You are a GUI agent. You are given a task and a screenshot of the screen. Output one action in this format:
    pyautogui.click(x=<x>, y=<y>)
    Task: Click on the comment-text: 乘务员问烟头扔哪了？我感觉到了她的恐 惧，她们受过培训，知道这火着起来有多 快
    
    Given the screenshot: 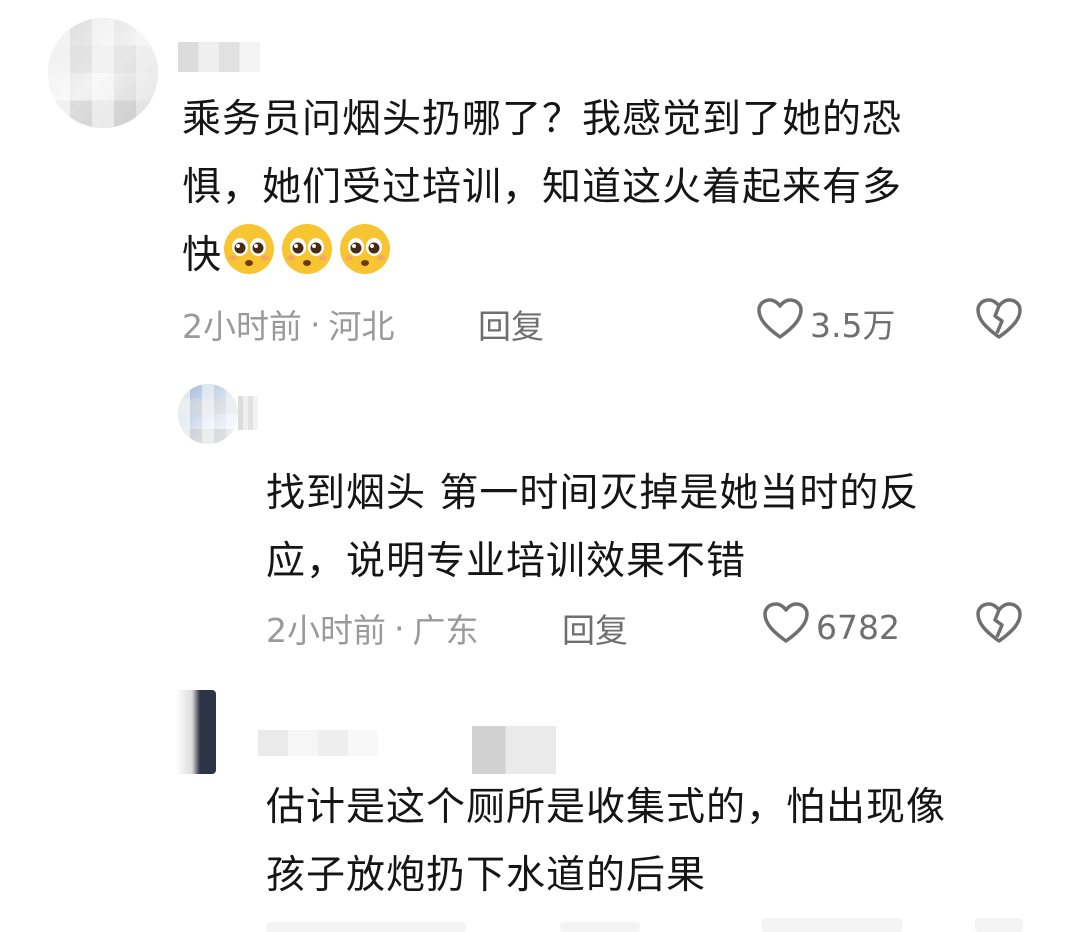 What is the action you would take?
    pyautogui.click(x=542, y=187)
    